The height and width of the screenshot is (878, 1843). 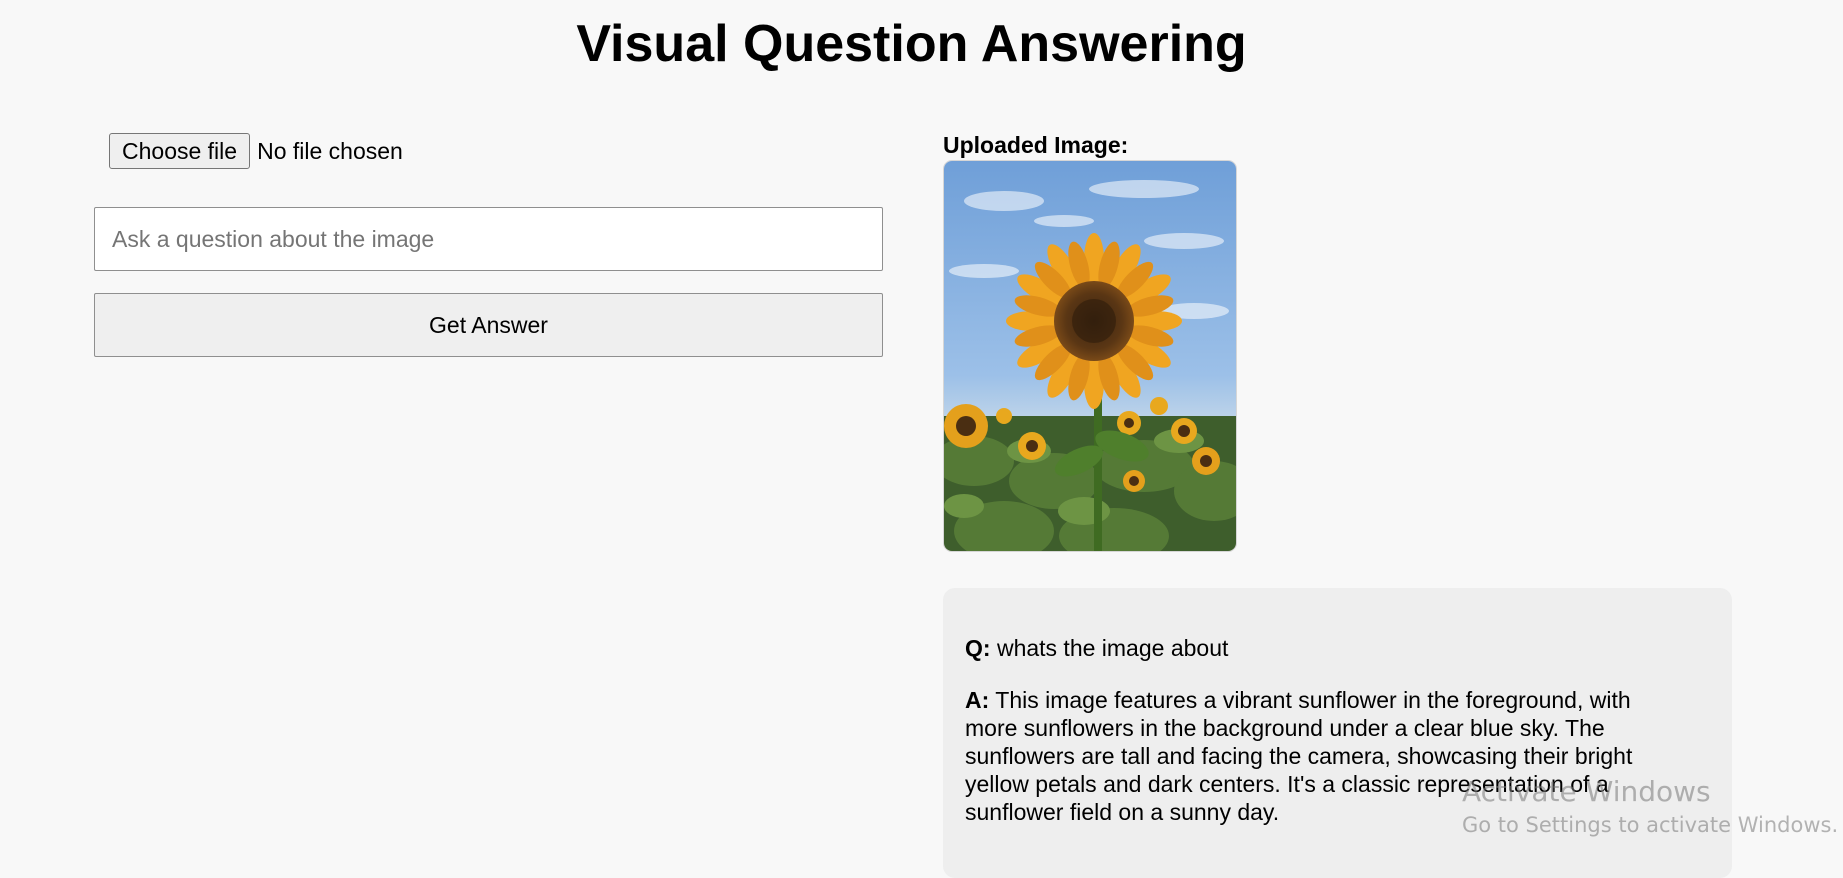 I want to click on uploaded-image, so click(x=1090, y=356).